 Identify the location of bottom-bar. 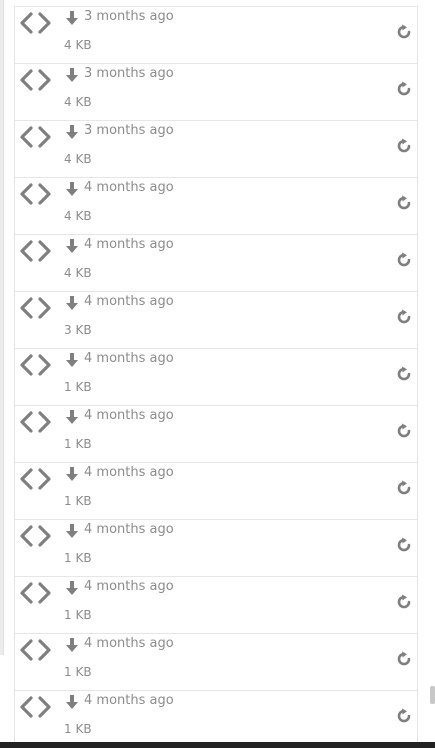
(217, 745).